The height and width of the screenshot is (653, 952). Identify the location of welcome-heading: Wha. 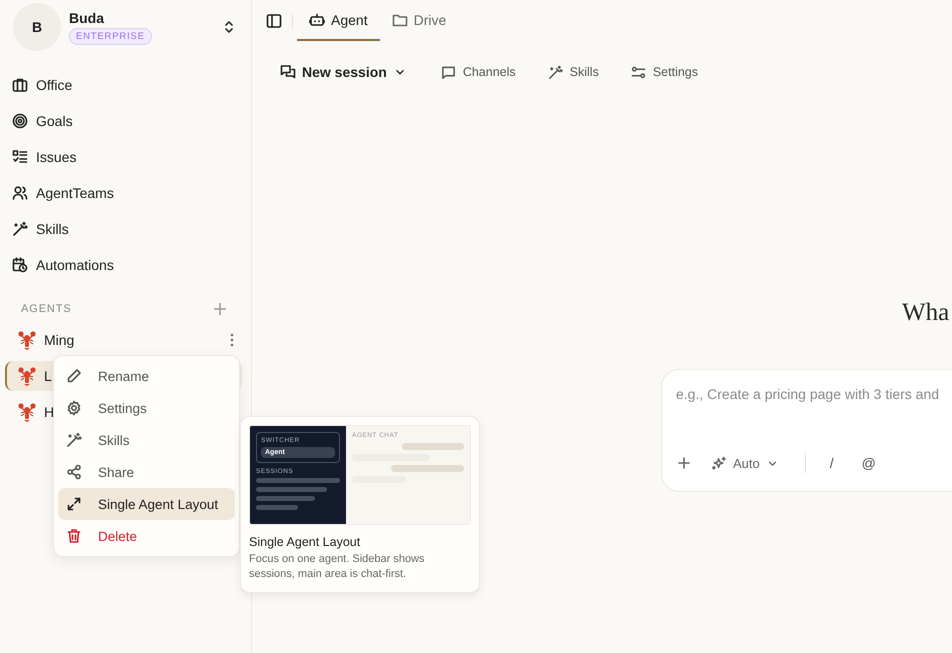
(926, 313).